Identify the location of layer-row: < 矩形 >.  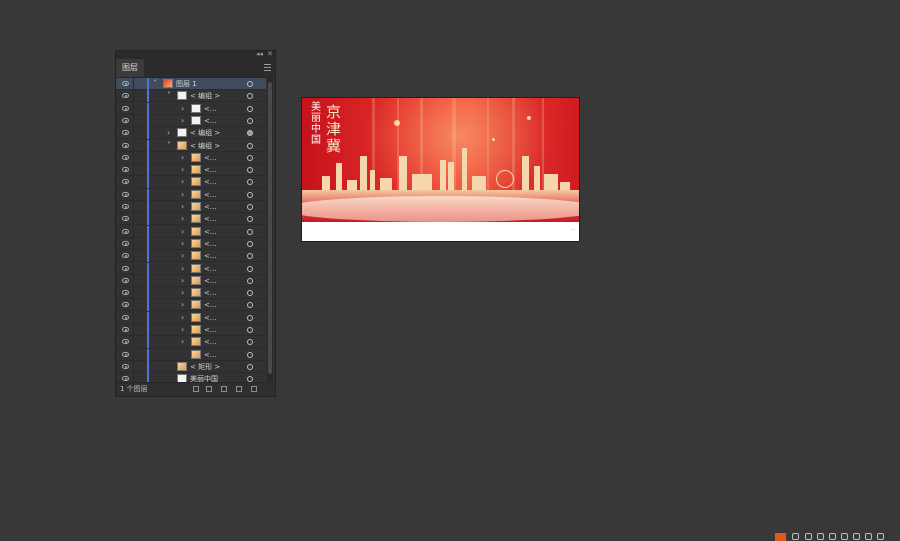
(191, 366).